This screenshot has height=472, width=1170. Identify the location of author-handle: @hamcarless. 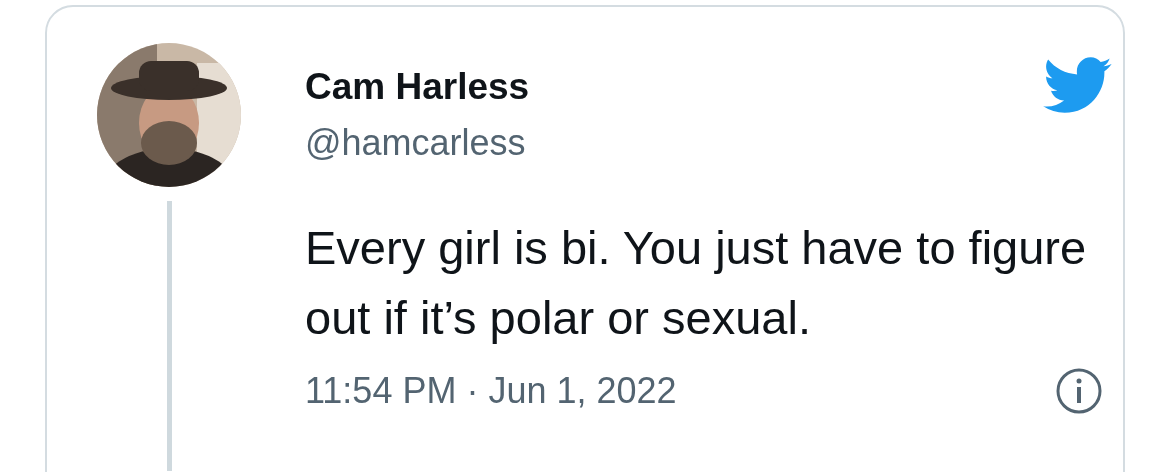
(417, 143).